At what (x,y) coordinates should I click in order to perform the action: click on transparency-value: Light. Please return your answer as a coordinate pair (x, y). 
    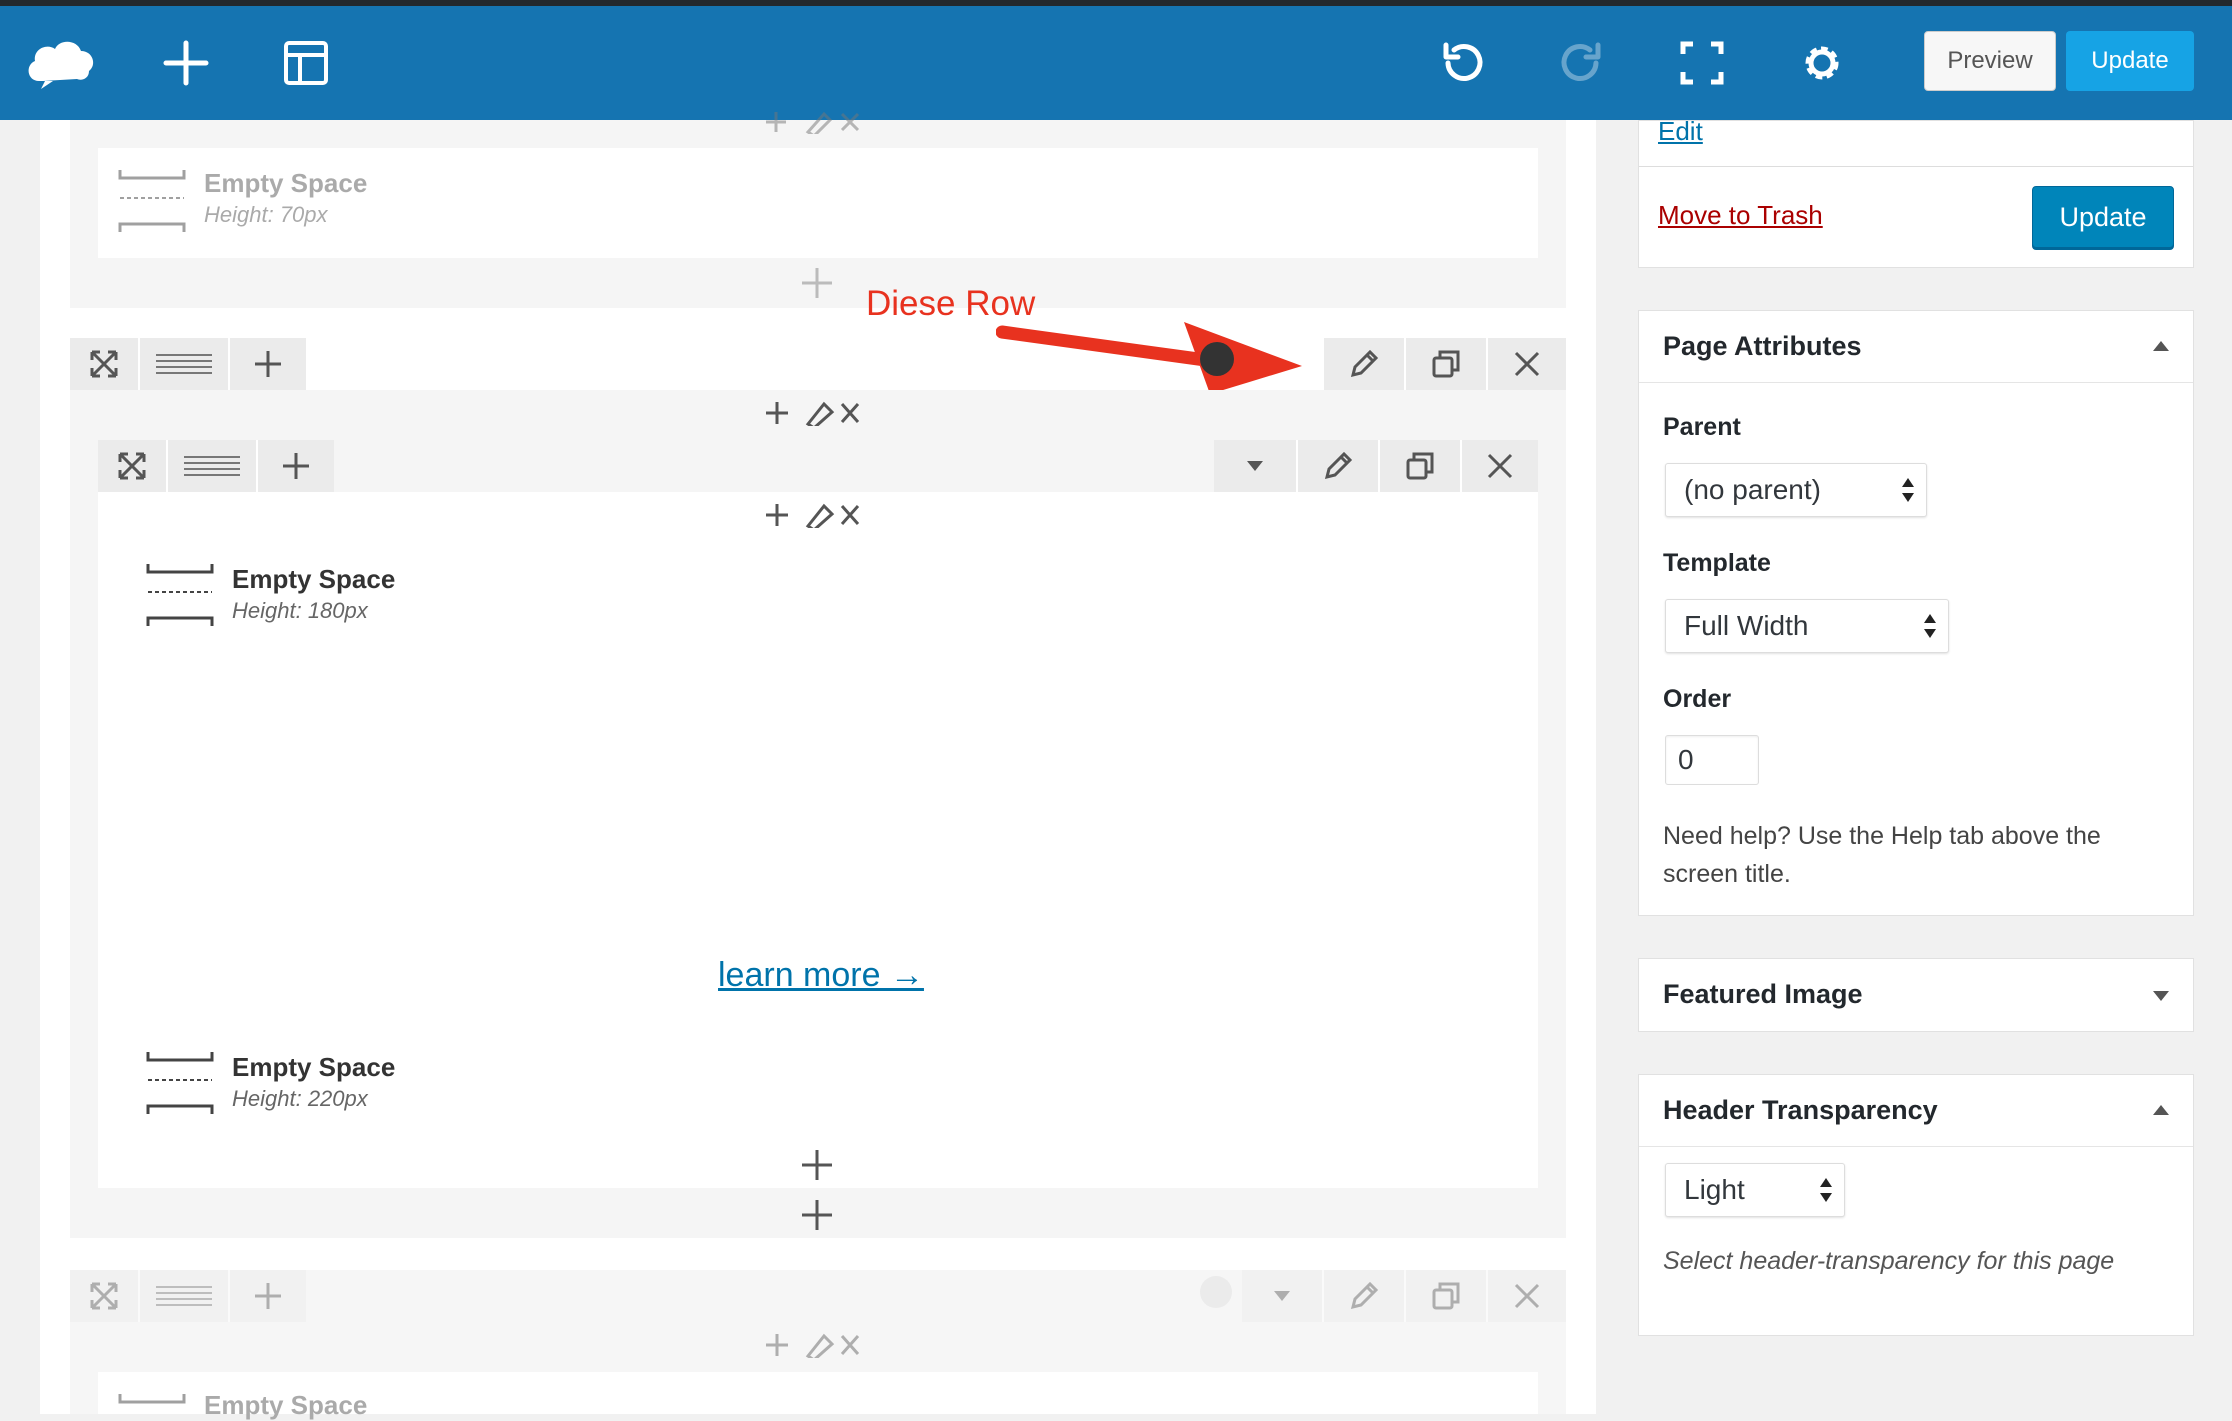
    Looking at the image, I should click on (1714, 1189).